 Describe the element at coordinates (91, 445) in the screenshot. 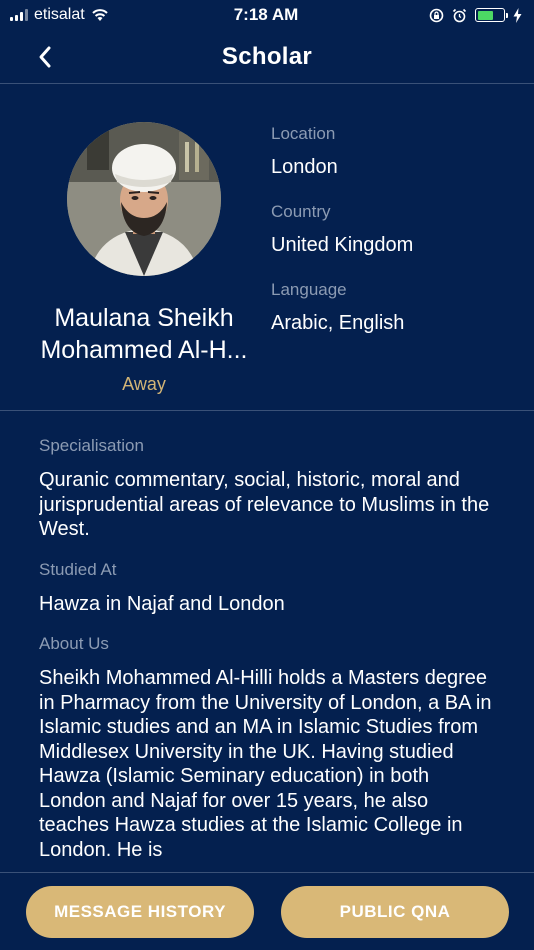

I see `specialisation-label: Specialisation` at that location.